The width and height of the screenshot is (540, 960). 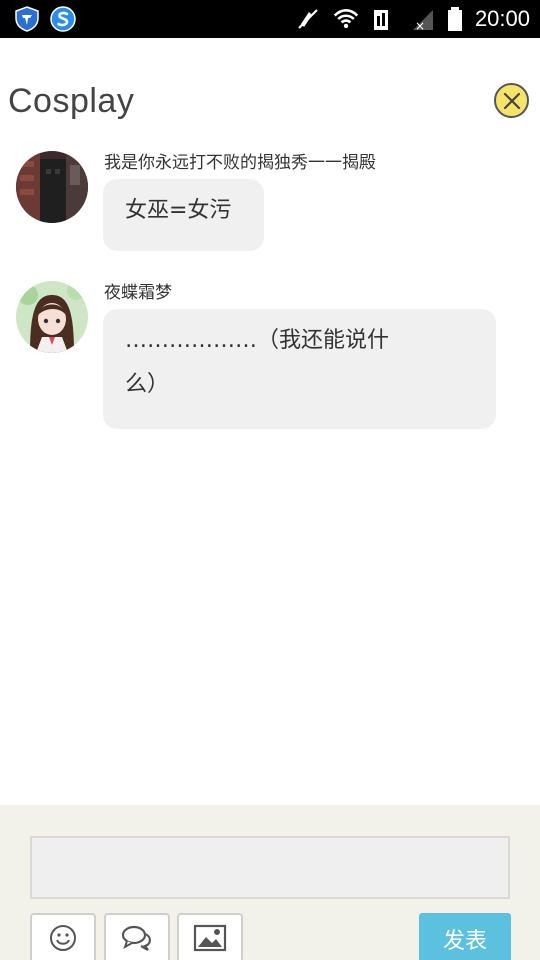 What do you see at coordinates (240, 163) in the screenshot?
I see `message-username: 我是你永远打不败的揭独秀一一揭殿` at bounding box center [240, 163].